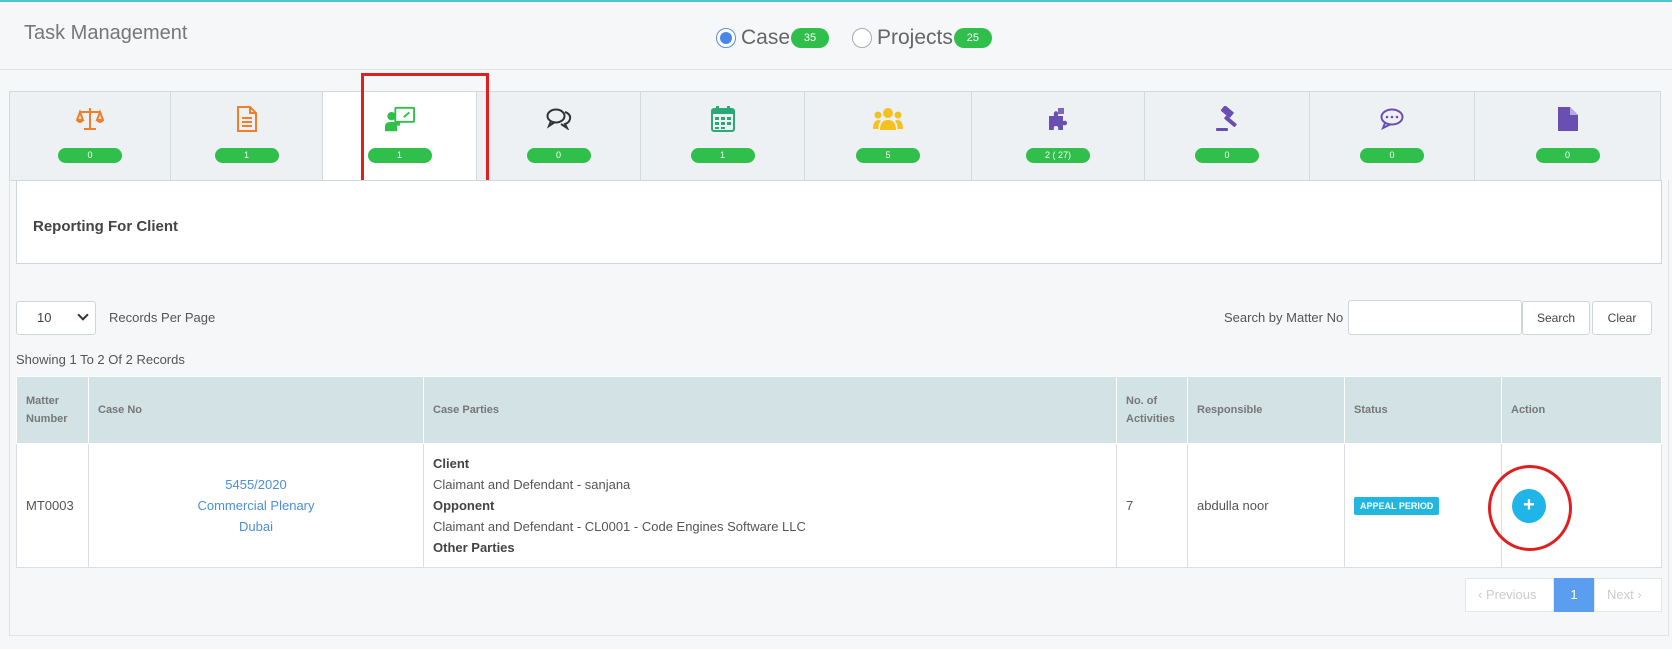 This screenshot has height=649, width=1672. I want to click on client-label: Client, so click(451, 463).